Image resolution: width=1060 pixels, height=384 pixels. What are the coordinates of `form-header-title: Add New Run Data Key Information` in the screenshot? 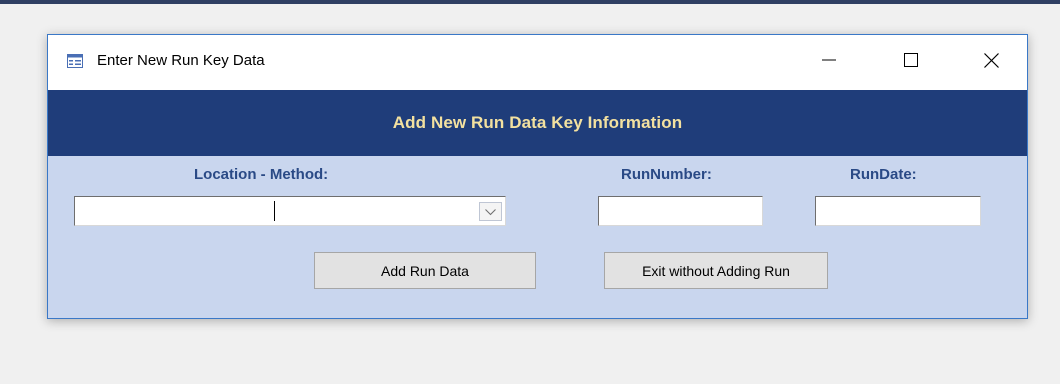 It's located at (537, 122).